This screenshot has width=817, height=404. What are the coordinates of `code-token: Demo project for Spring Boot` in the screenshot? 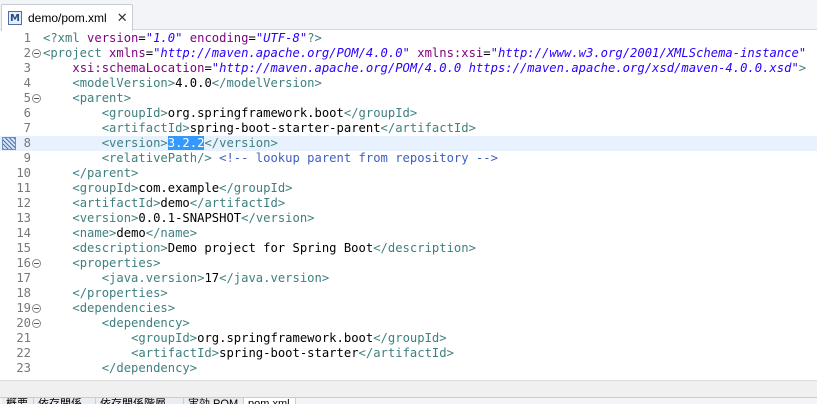 It's located at (270, 248).